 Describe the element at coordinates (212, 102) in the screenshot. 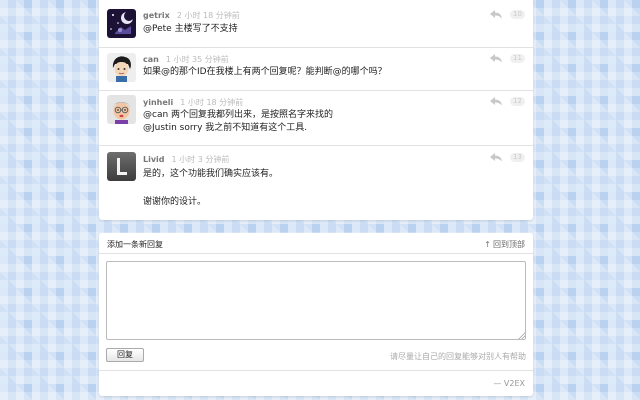

I see `reply-time: 1 小时 18 分钟前` at that location.